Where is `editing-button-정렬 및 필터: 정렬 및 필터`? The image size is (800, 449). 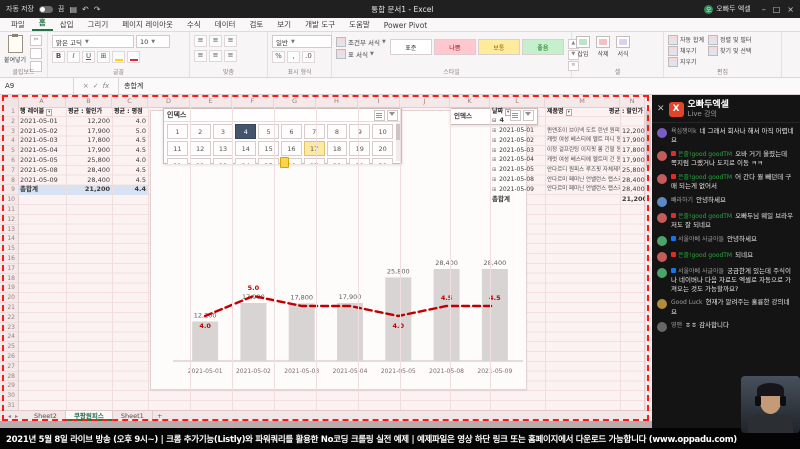
editing-button-정렬 및 필터: 정렬 및 필터 is located at coordinates (729, 39).